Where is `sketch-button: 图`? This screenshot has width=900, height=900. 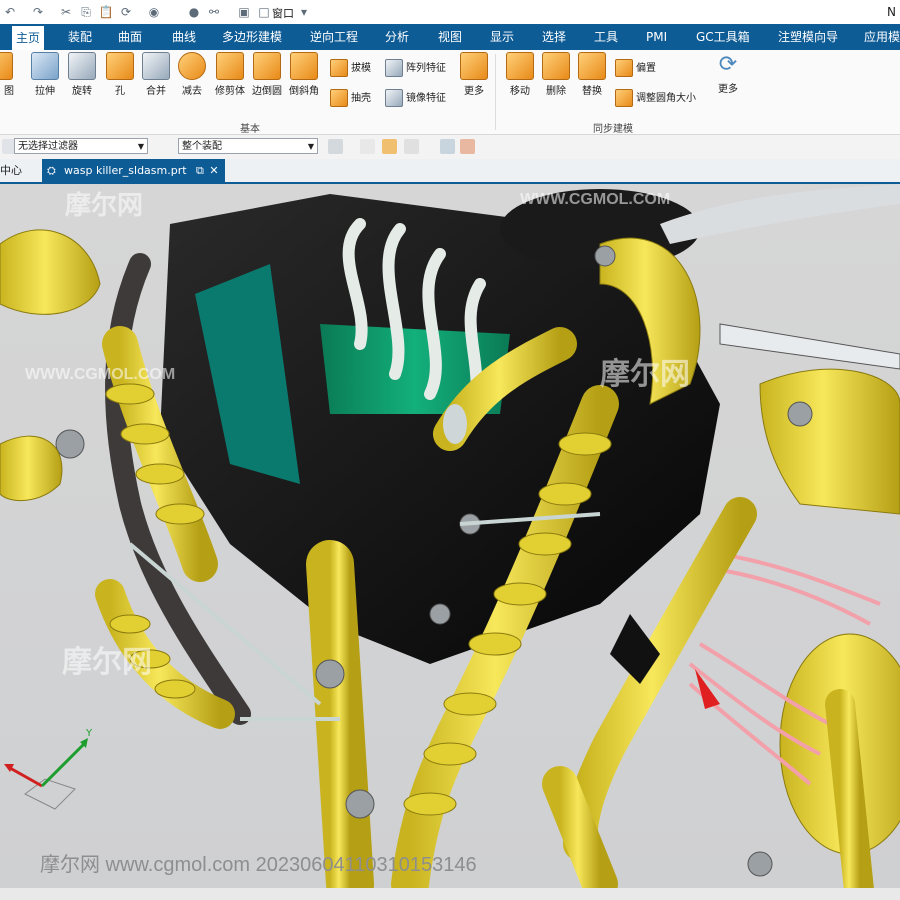 sketch-button: 图 is located at coordinates (9, 73).